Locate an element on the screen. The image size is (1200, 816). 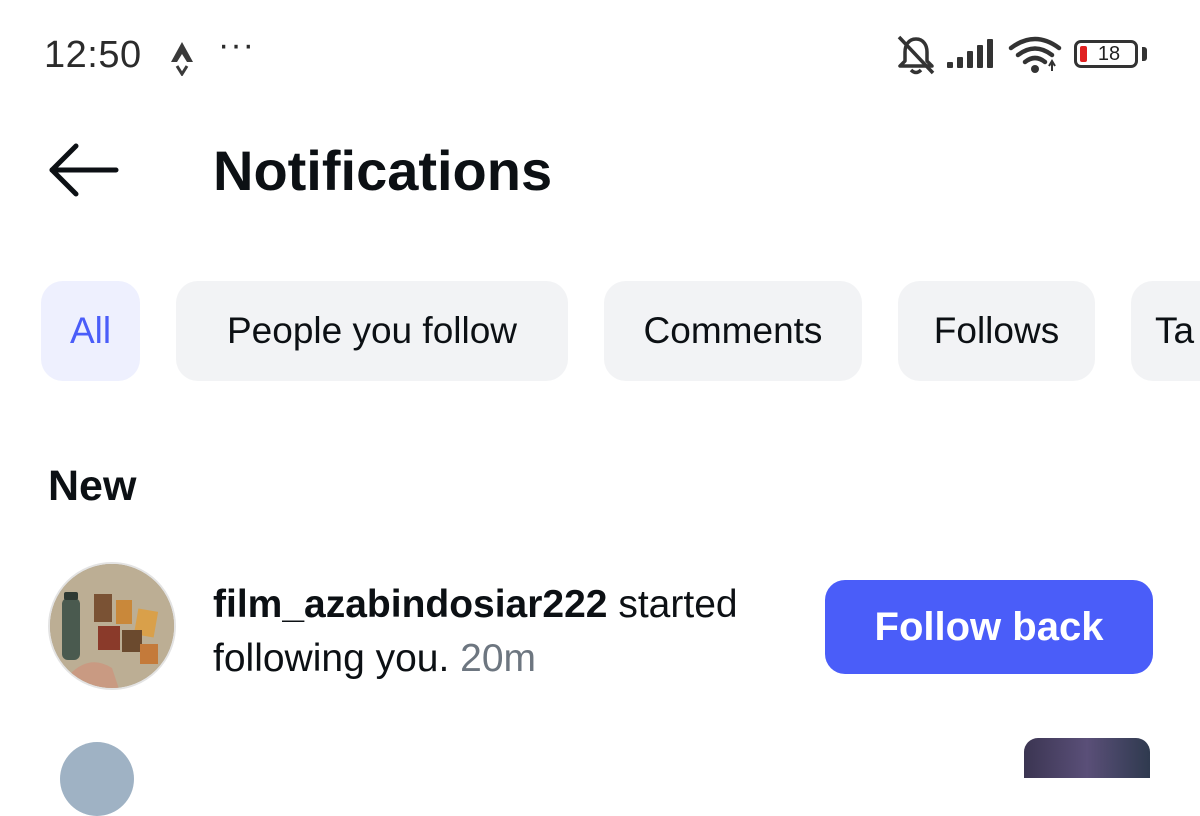
filter-chip-all: All is located at coordinates (90, 331).